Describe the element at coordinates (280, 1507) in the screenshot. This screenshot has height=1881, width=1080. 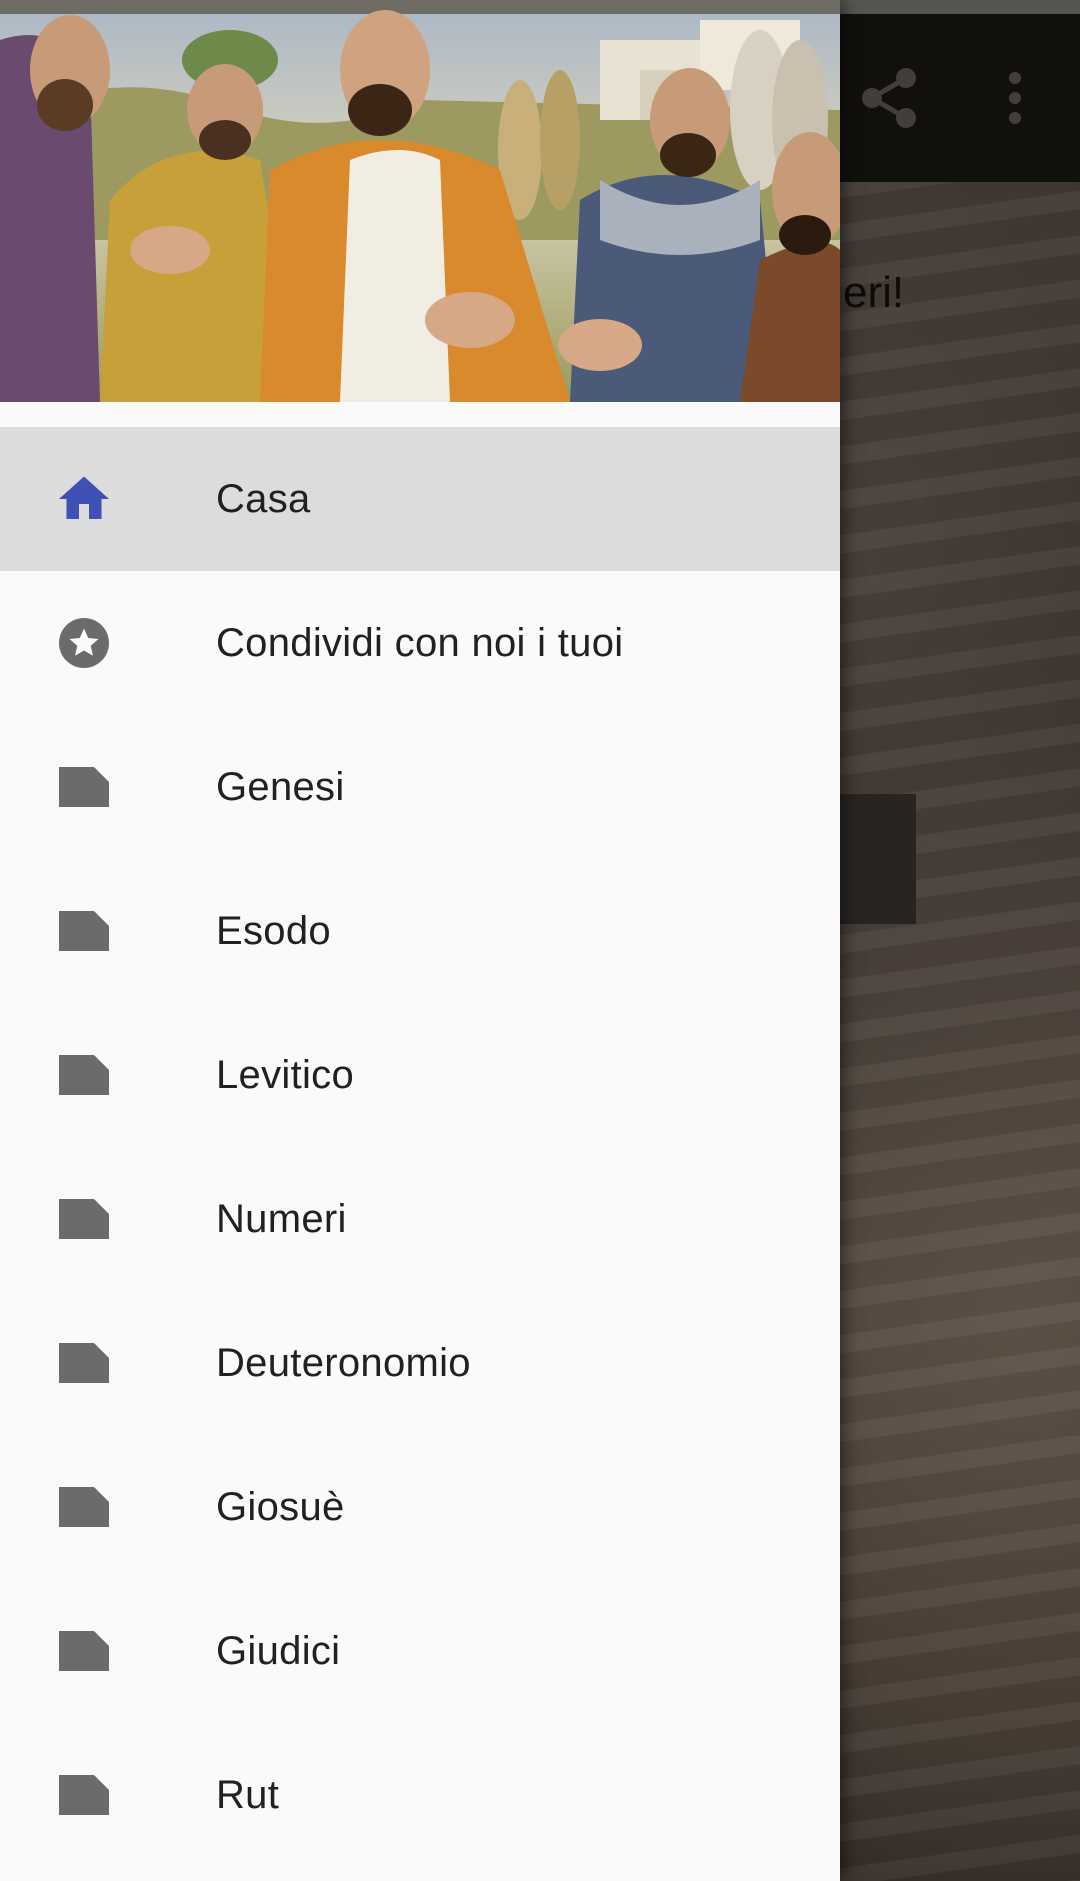
I see `menu-item-label: Giosuè` at that location.